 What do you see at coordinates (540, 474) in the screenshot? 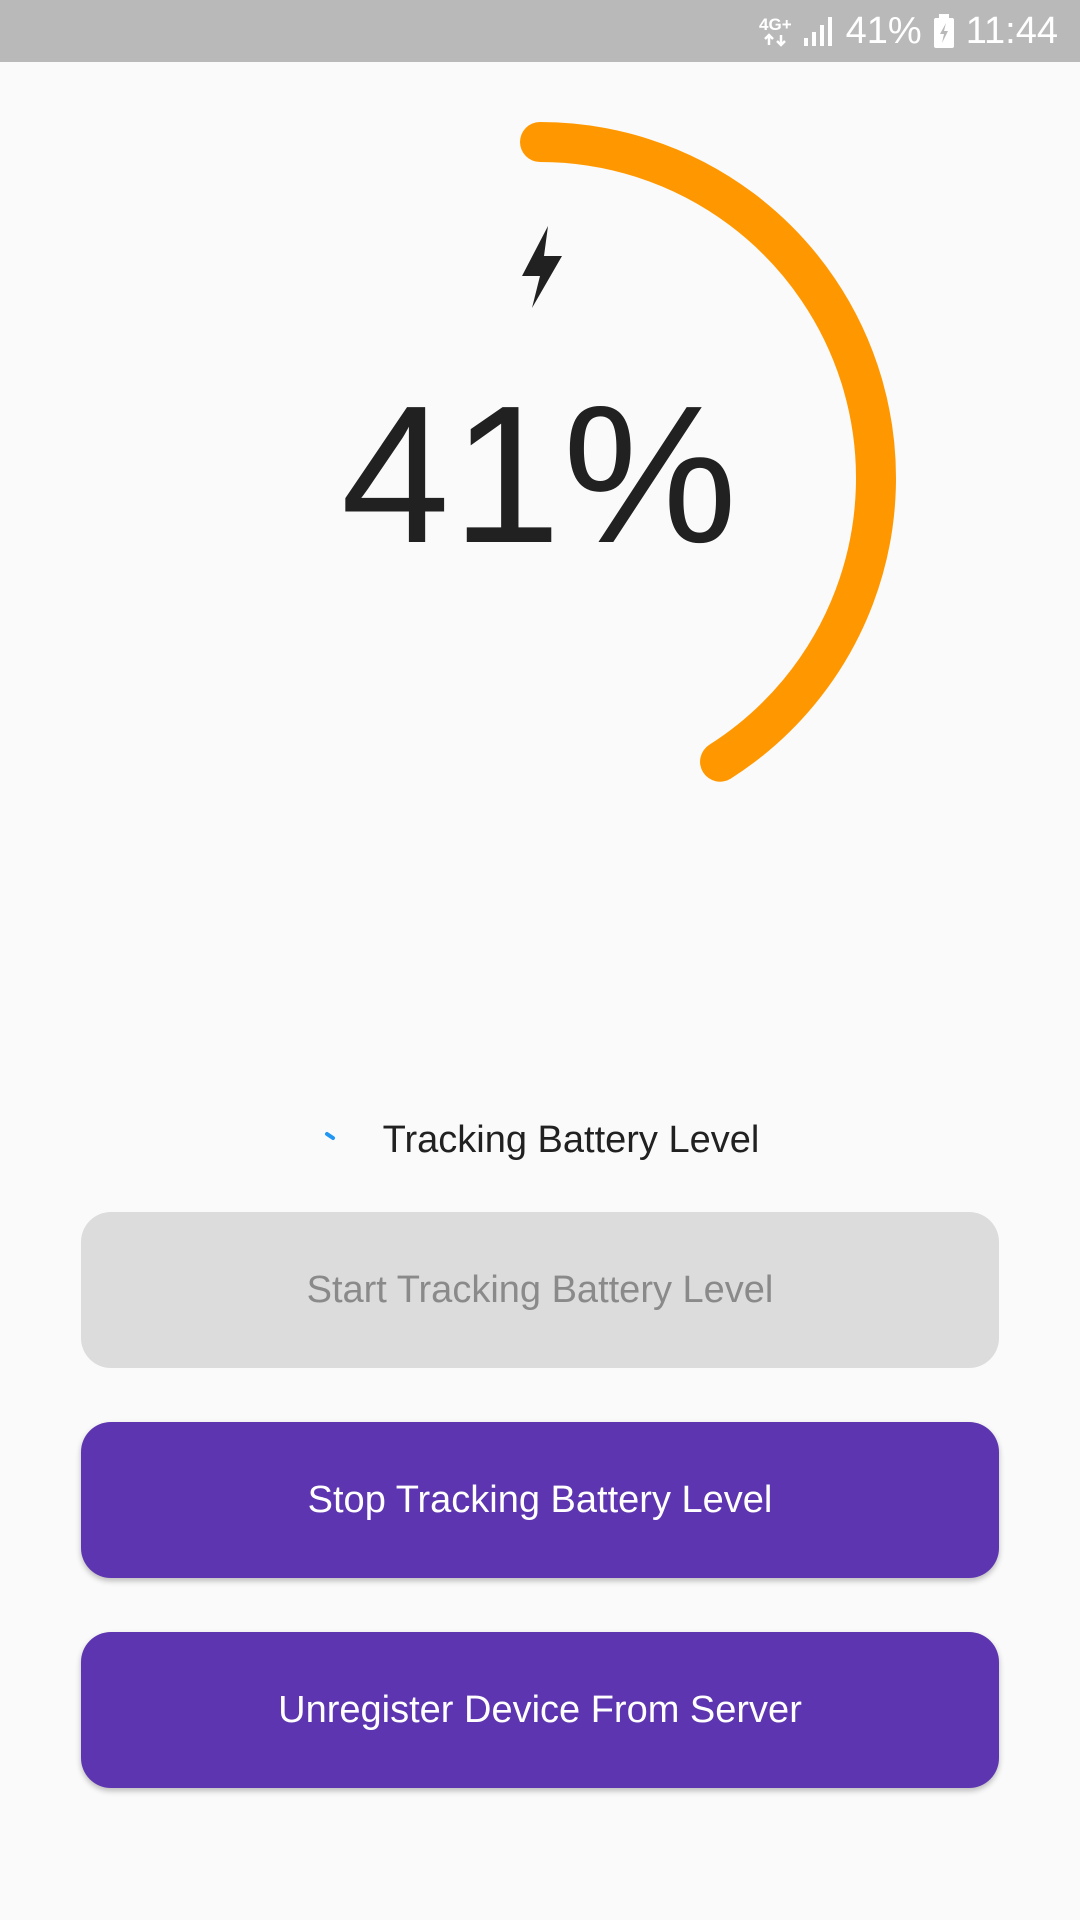
I see `battery-percent-display: 41%` at bounding box center [540, 474].